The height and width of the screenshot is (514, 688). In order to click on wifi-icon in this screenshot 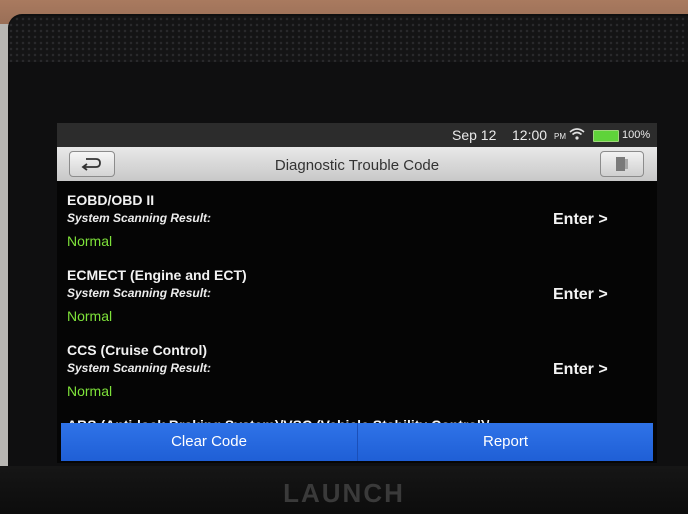, I will do `click(577, 134)`.